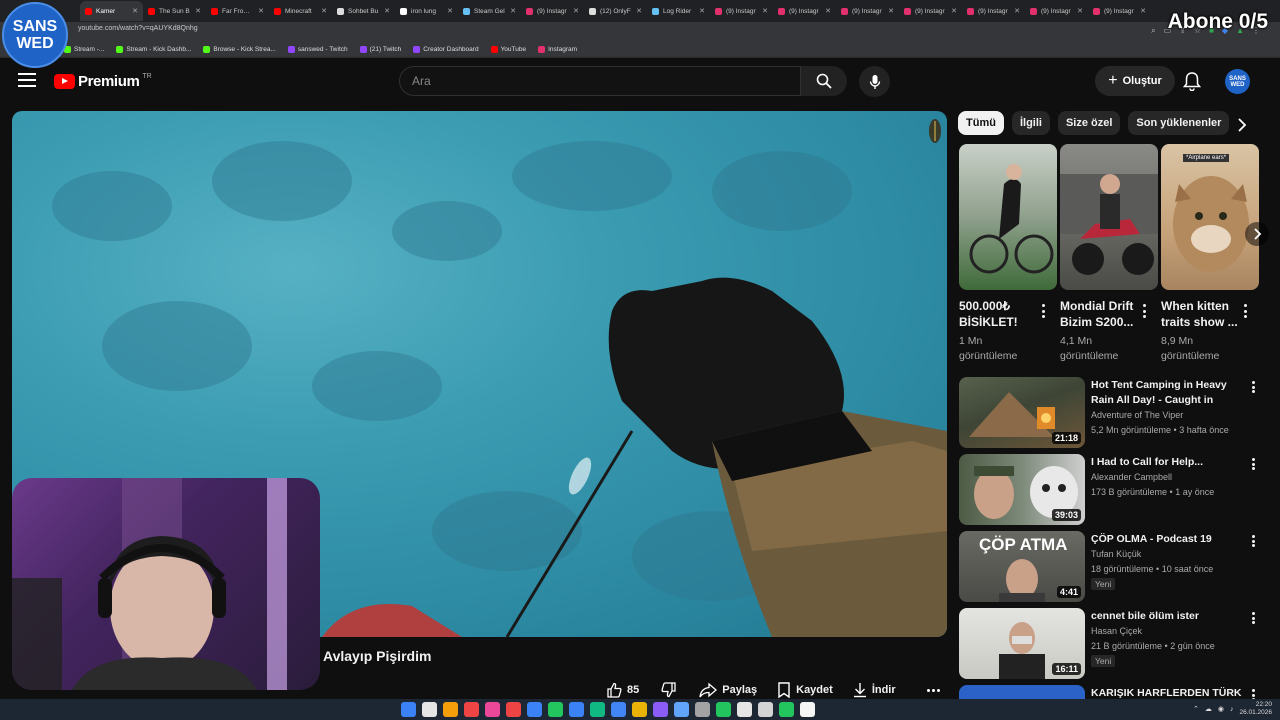  I want to click on video-thumbnail: 21:18, so click(1022, 412).